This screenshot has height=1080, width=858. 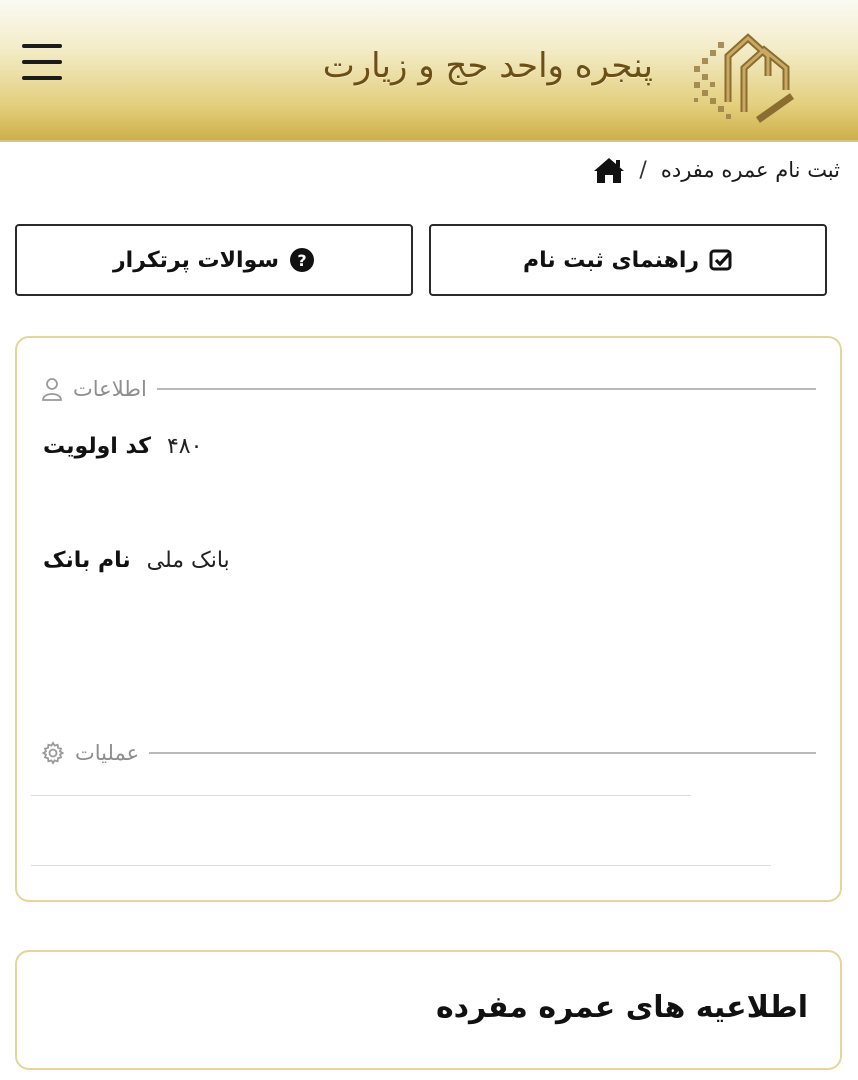 What do you see at coordinates (196, 260) in the screenshot?
I see `faq-label: سوالات پرتکرار` at bounding box center [196, 260].